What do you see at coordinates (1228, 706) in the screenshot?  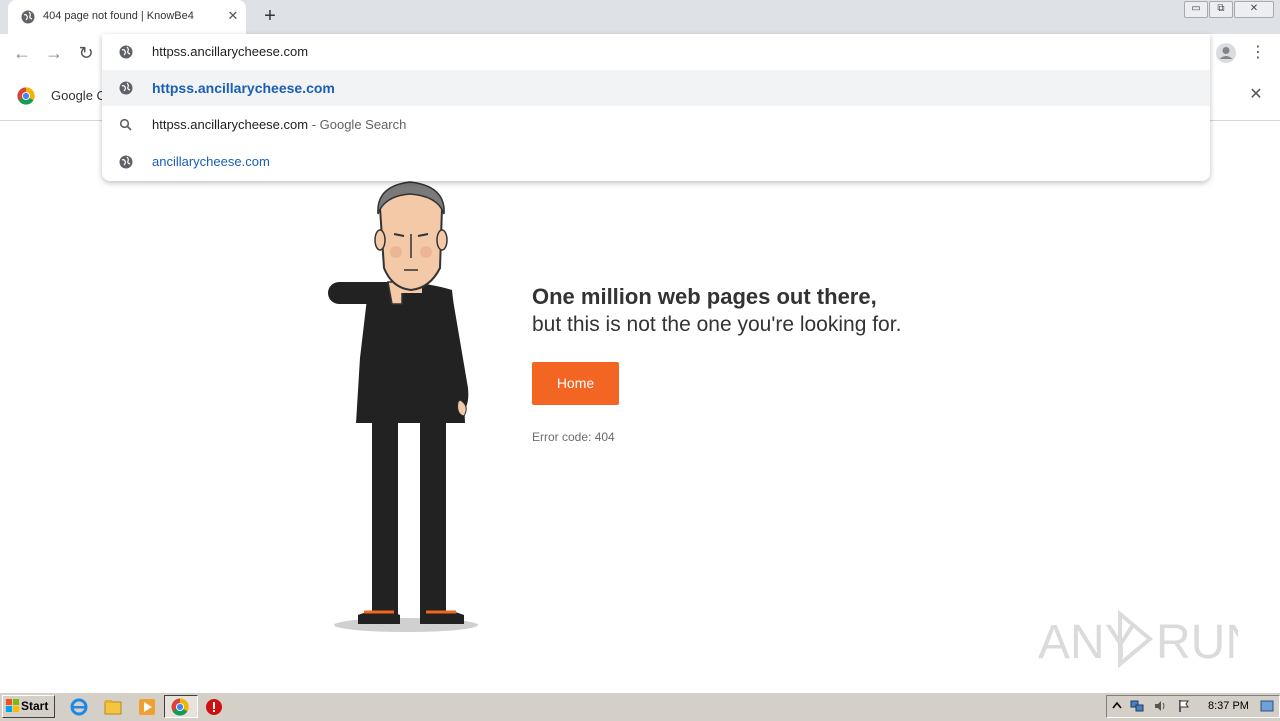 I see `taskbar-clock: 8:37 PM` at bounding box center [1228, 706].